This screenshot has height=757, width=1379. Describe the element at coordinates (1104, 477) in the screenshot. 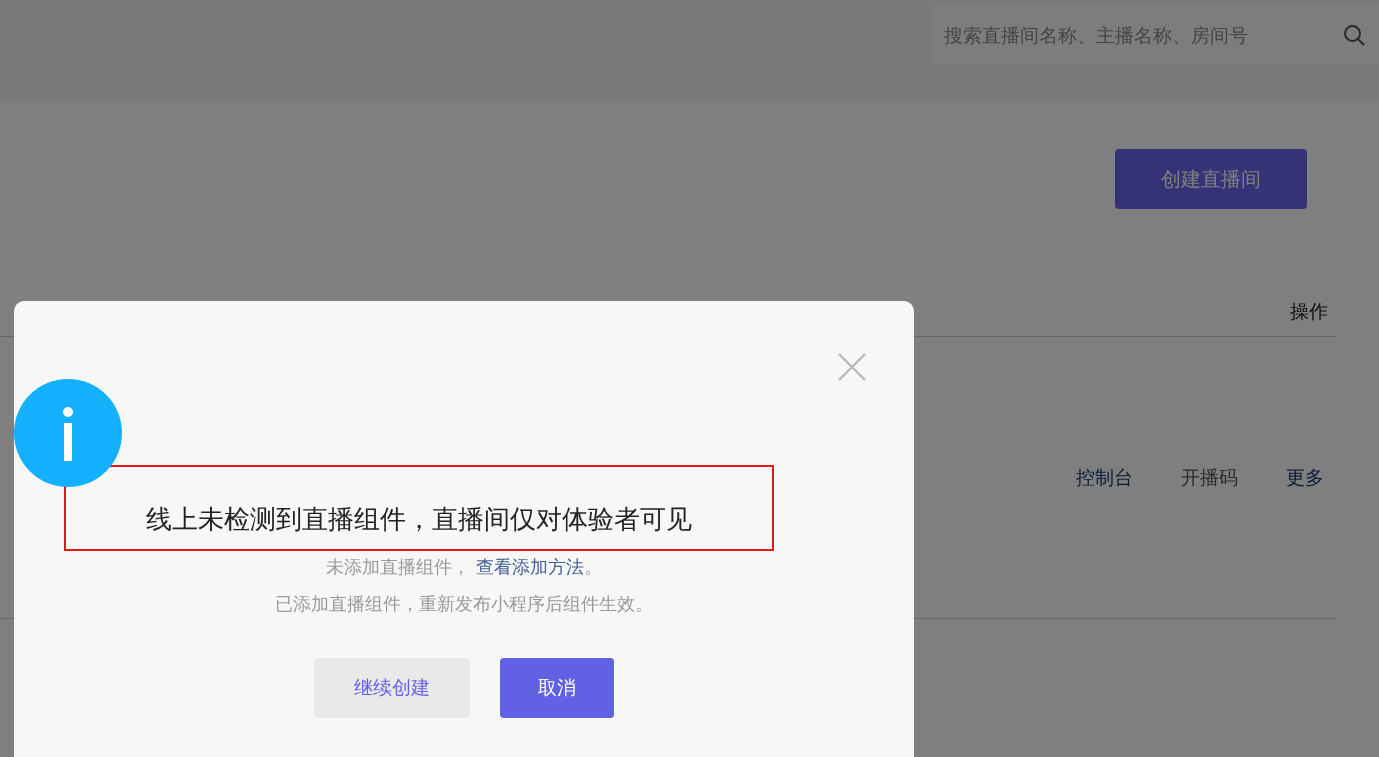

I see `row-action-link: 控制台` at that location.